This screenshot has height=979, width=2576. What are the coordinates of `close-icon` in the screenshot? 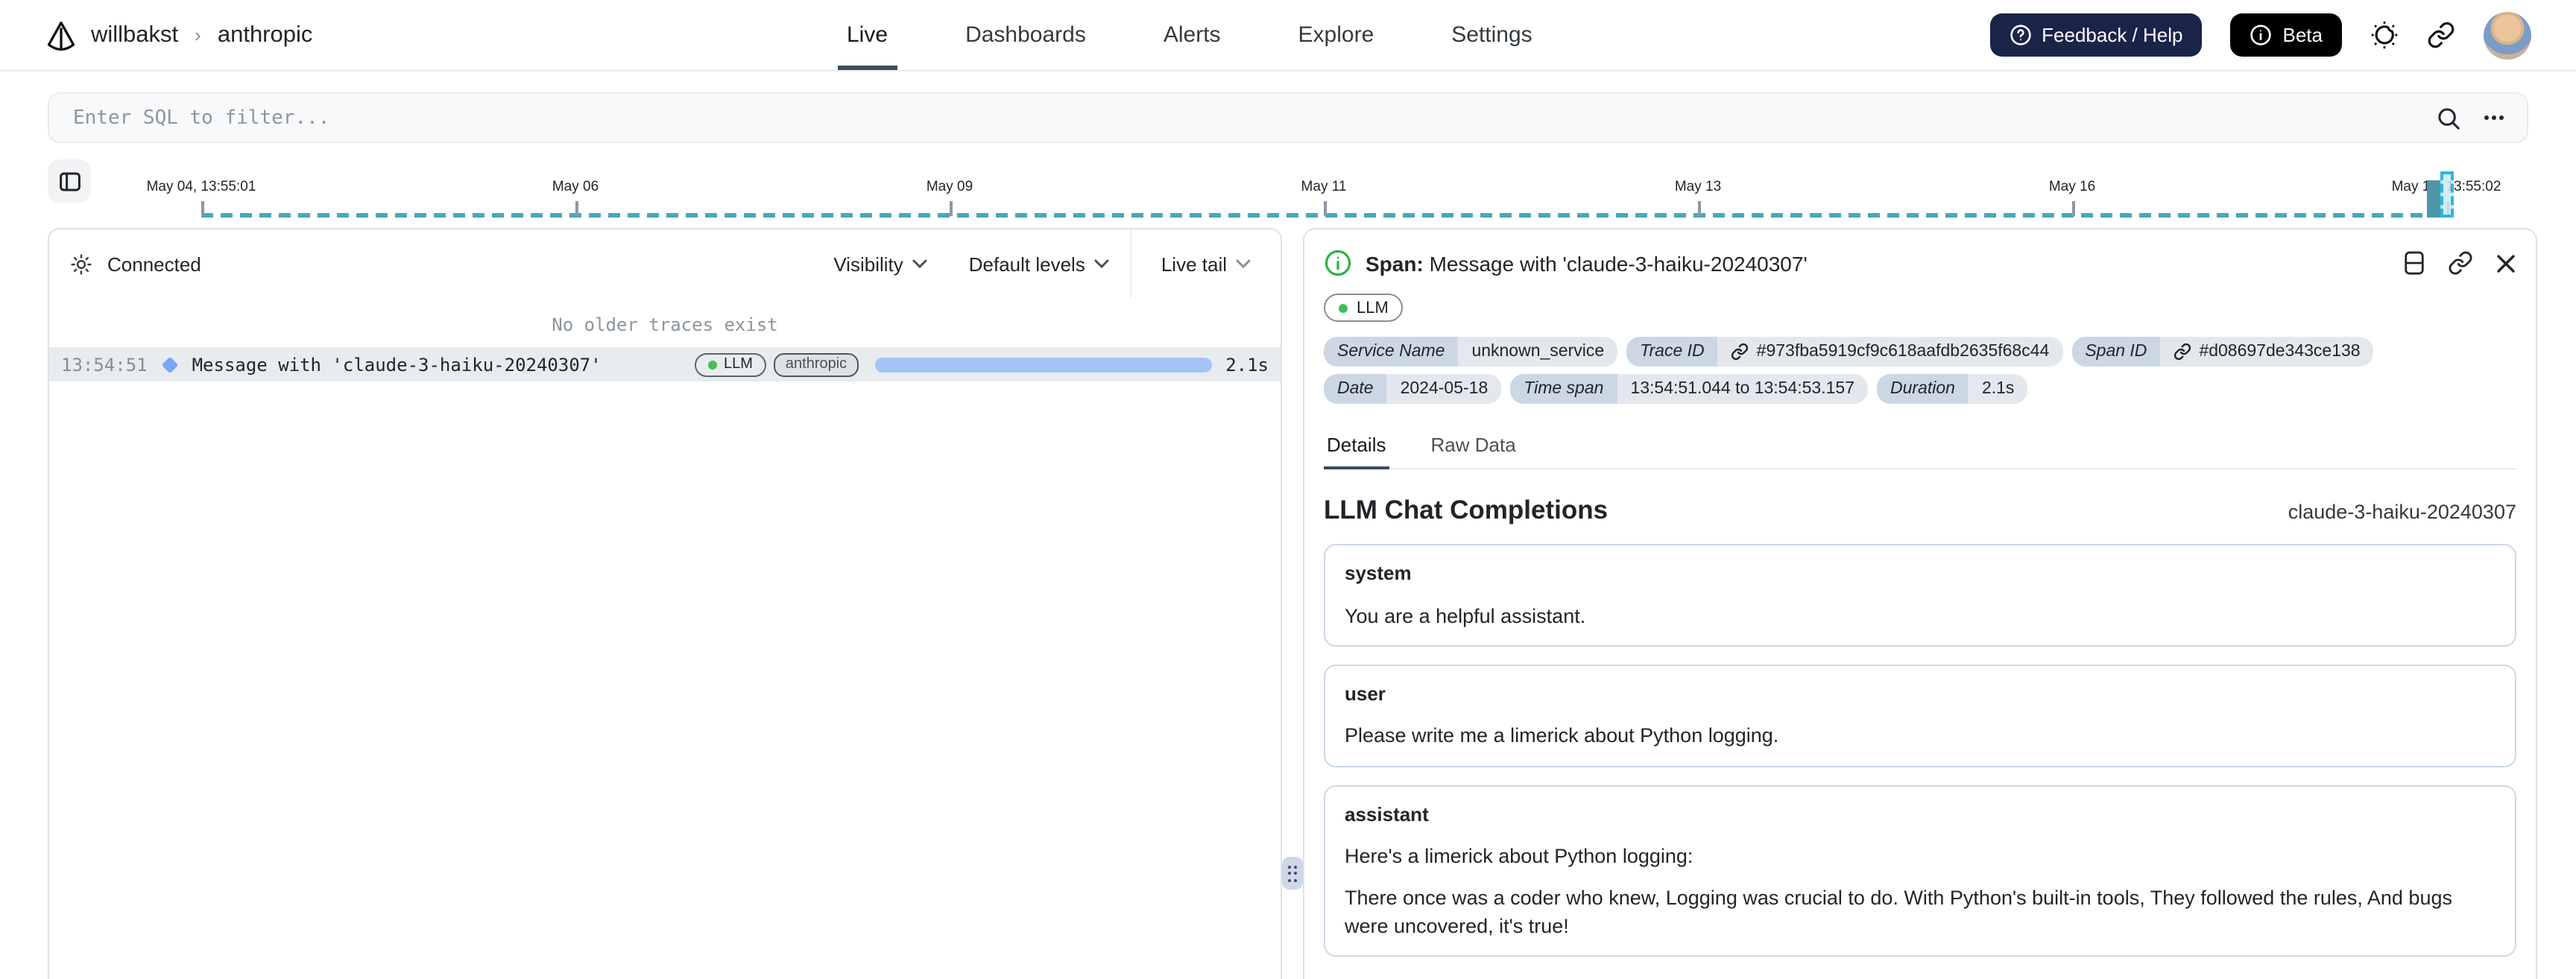 It's located at (2506, 263).